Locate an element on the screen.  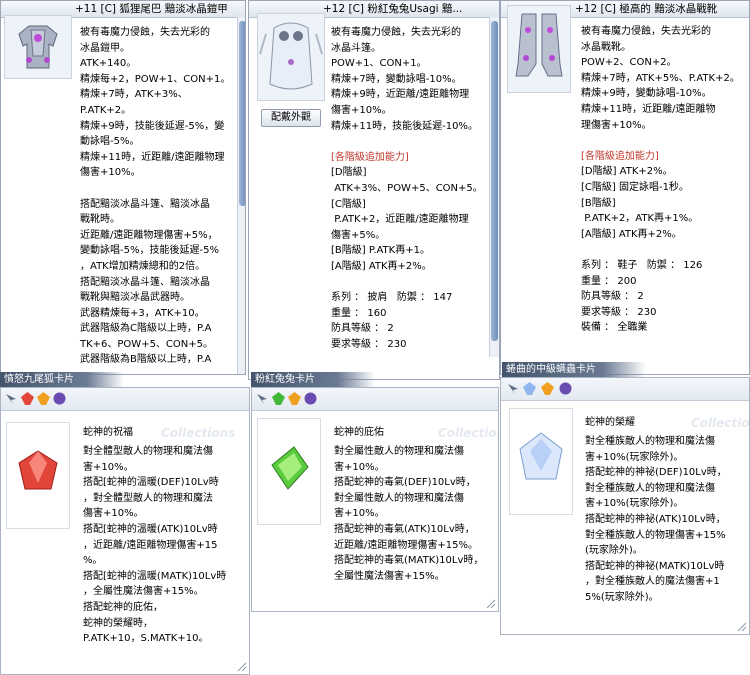
description-line: [各階級追加能力] is located at coordinates (370, 157).